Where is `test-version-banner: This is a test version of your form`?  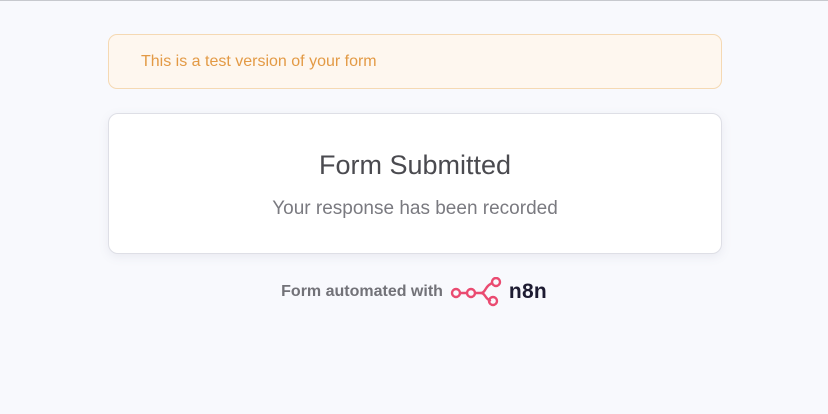 test-version-banner: This is a test version of your form is located at coordinates (415, 61).